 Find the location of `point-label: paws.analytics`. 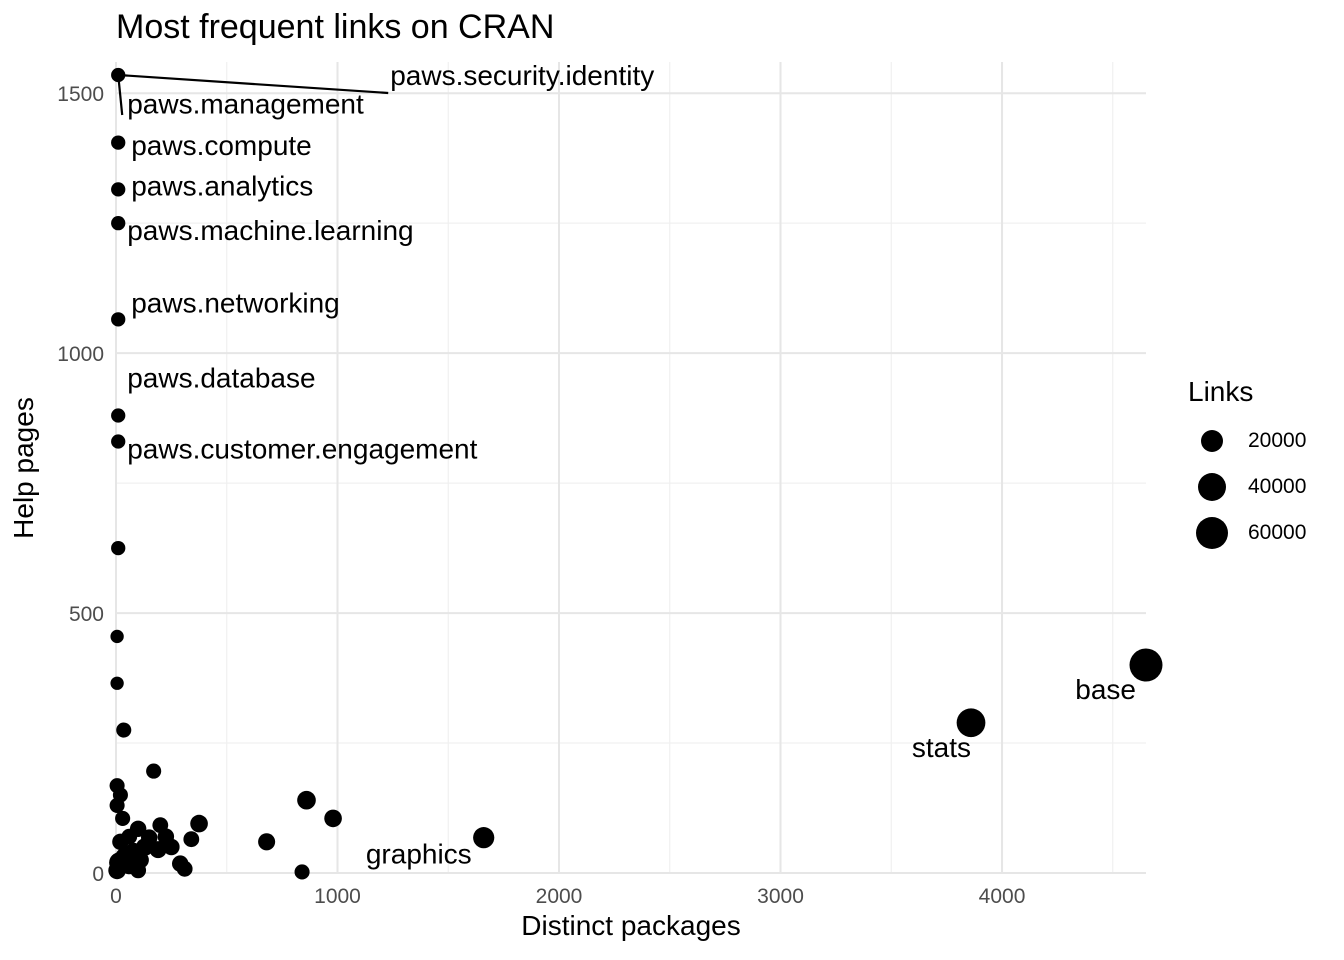

point-label: paws.analytics is located at coordinates (222, 186).